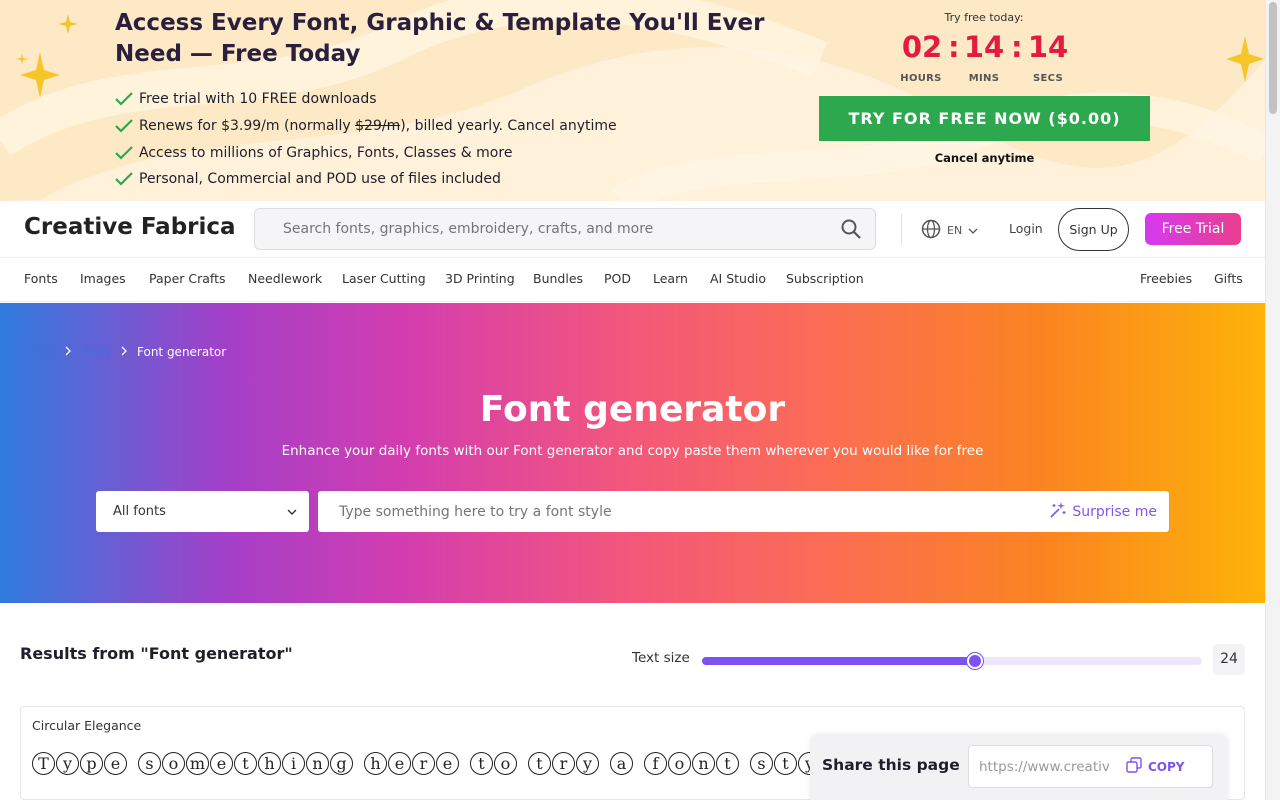 This screenshot has width=1280, height=800. I want to click on nav-item-gifts: Gifts, so click(1228, 278).